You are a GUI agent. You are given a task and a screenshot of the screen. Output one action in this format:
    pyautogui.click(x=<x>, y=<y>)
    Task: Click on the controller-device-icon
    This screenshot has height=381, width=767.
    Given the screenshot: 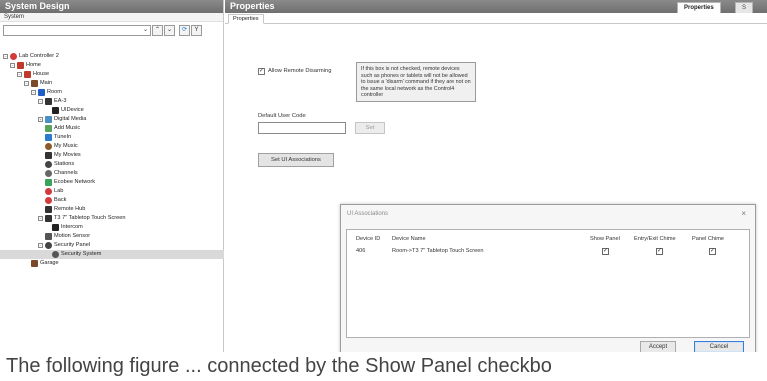 What is the action you would take?
    pyautogui.click(x=48, y=101)
    